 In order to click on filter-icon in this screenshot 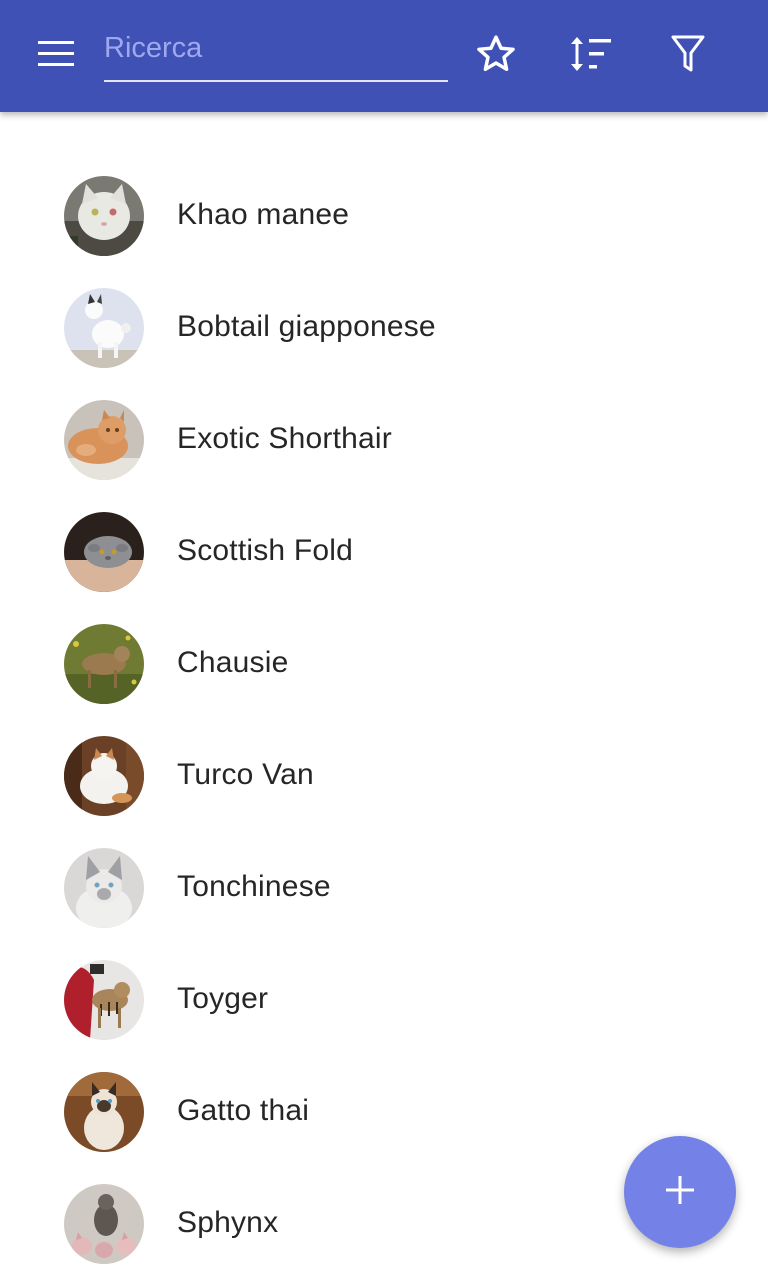, I will do `click(688, 56)`.